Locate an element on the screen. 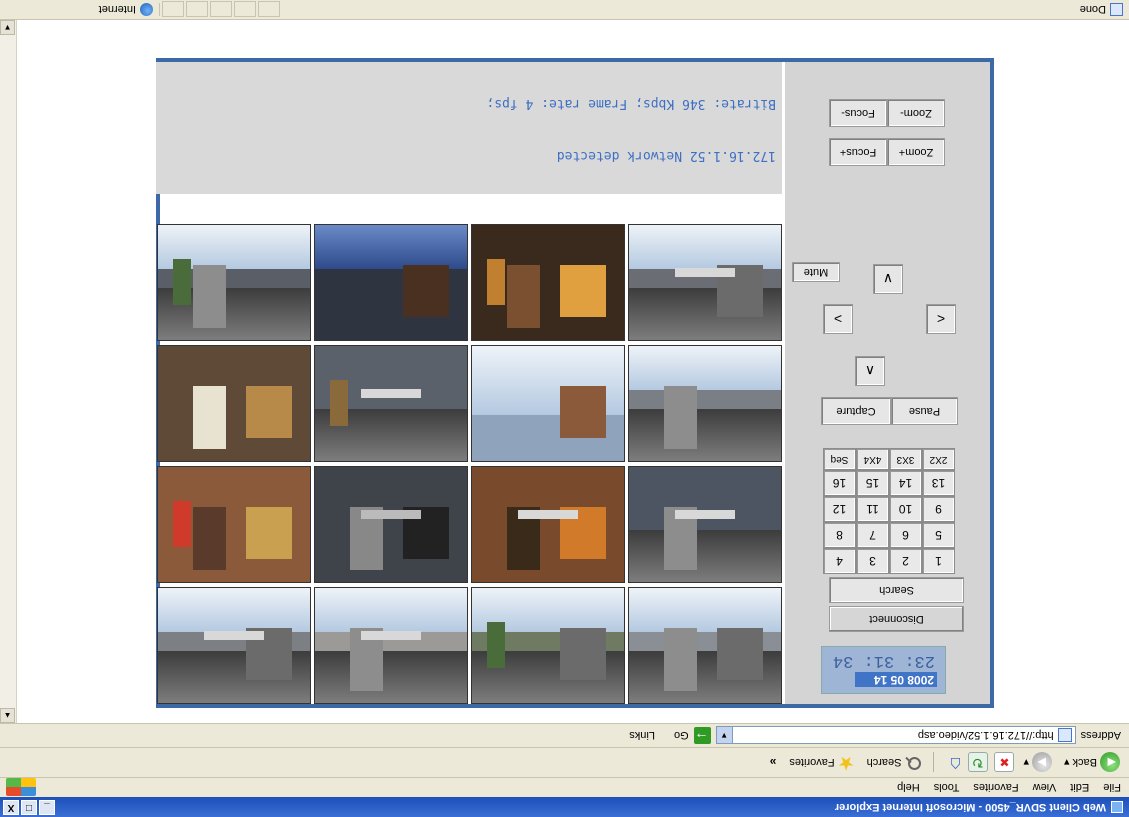 This screenshot has height=817, width=1129. zone-label: Internet is located at coordinates (117, 9).